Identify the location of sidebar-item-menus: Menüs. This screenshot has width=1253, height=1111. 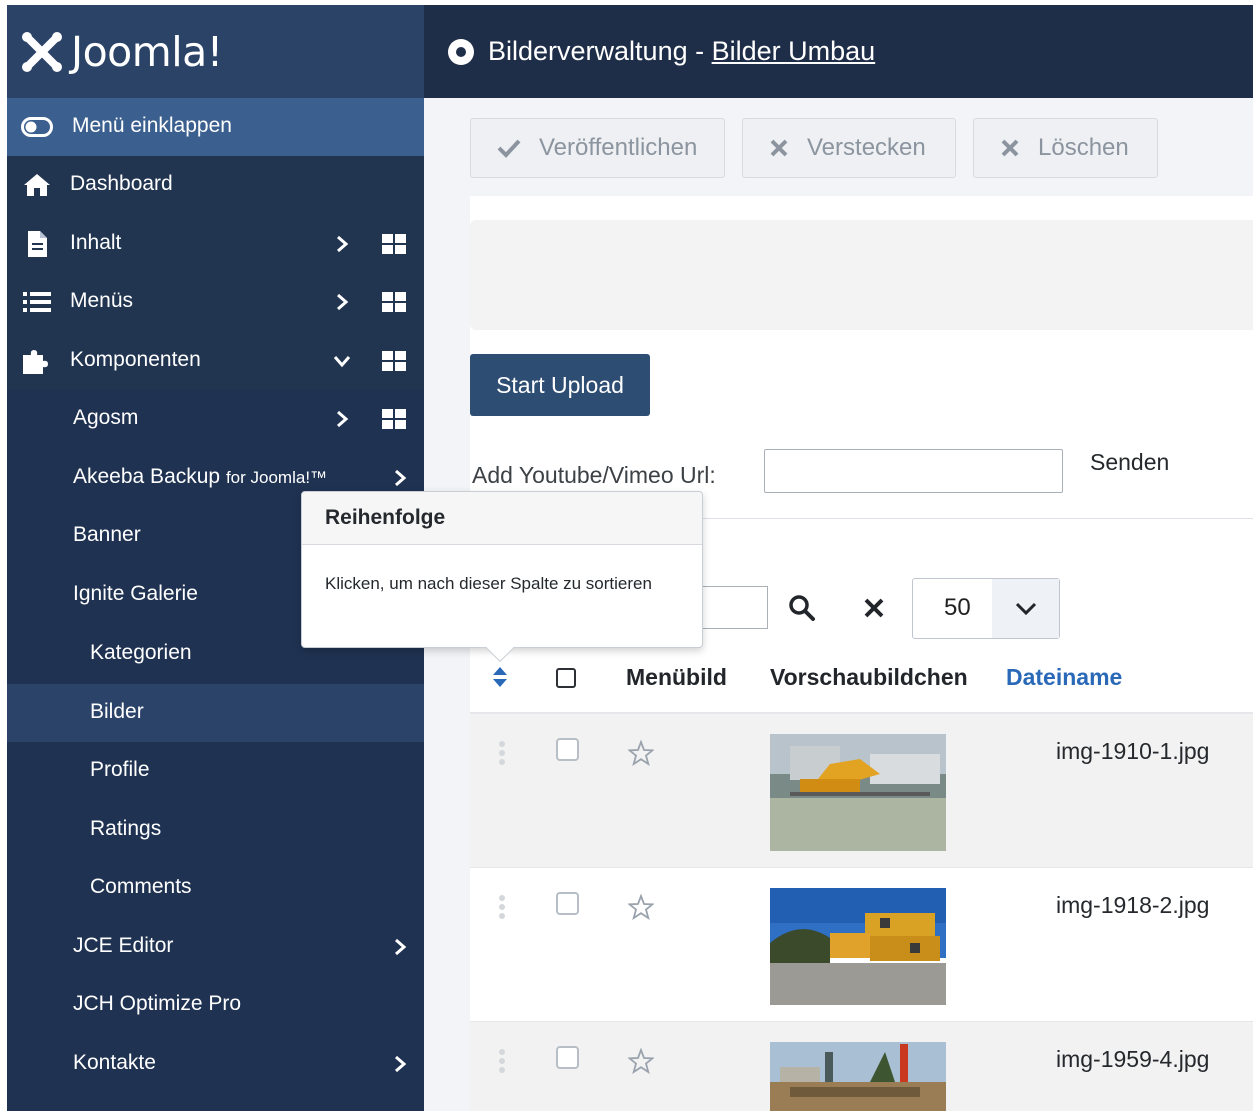
(215, 302).